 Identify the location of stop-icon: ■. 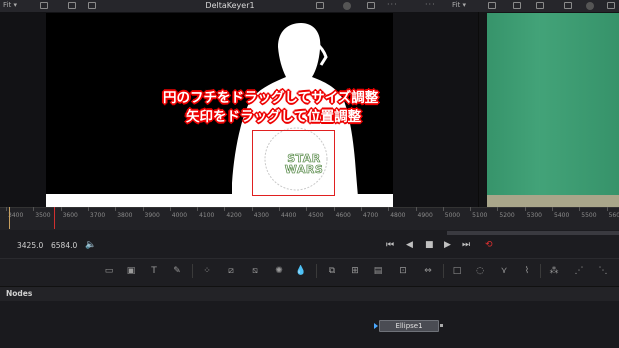
(429, 245).